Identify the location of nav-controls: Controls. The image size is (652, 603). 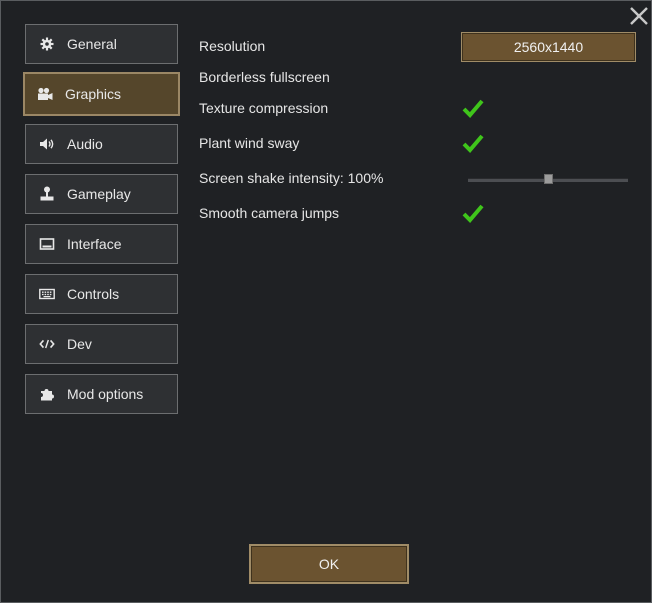
(101, 294).